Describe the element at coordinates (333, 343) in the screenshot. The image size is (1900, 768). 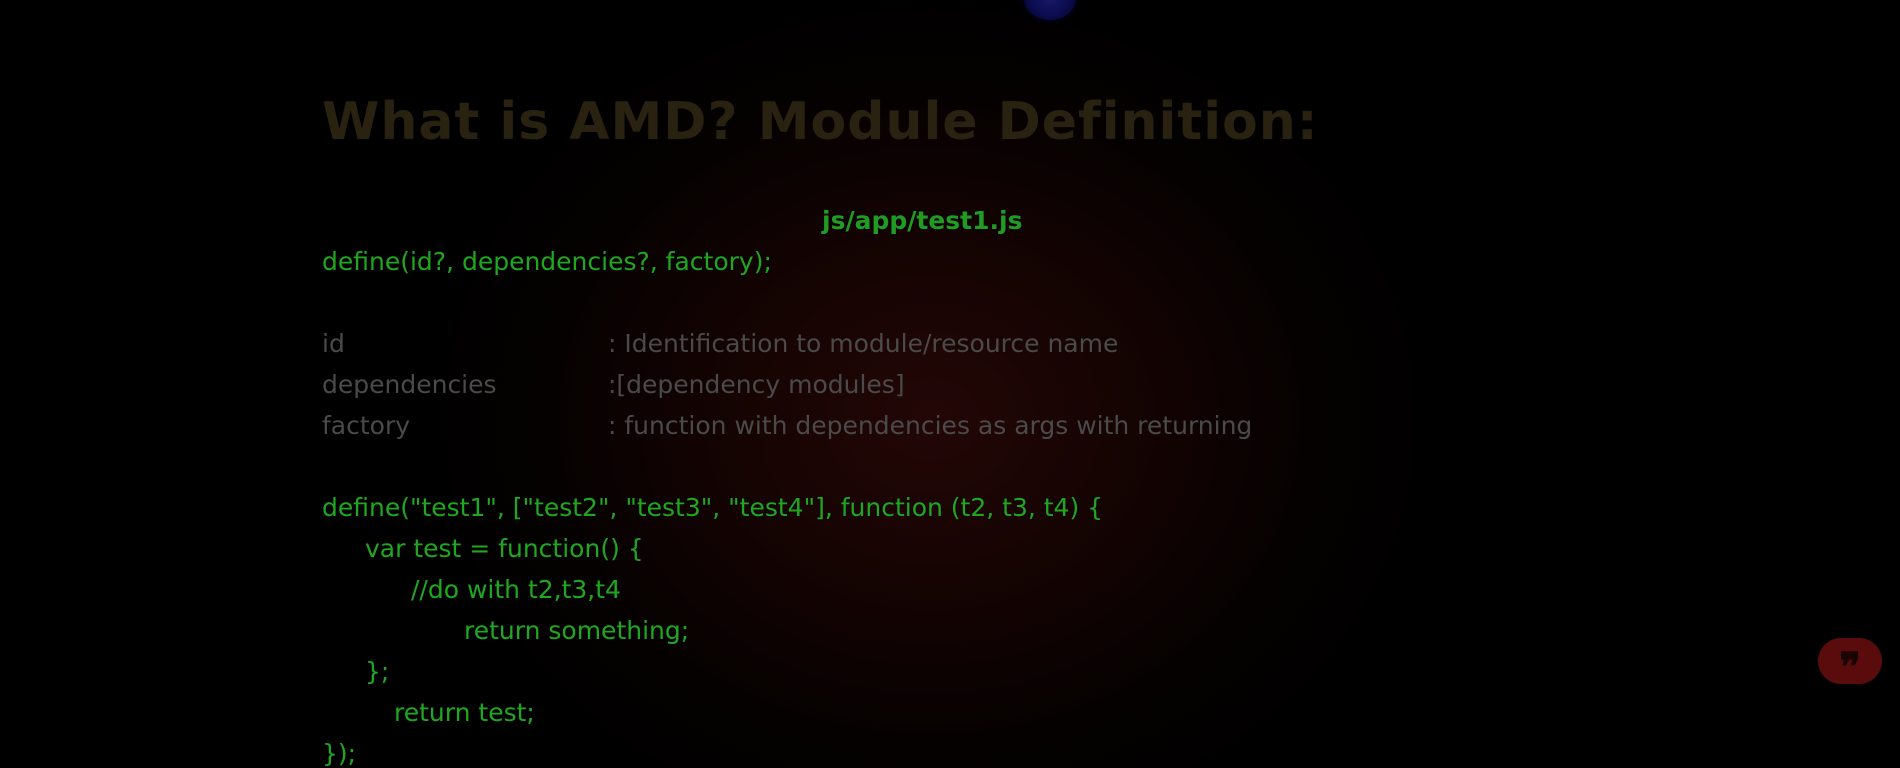
I see `param-name-id: id` at that location.